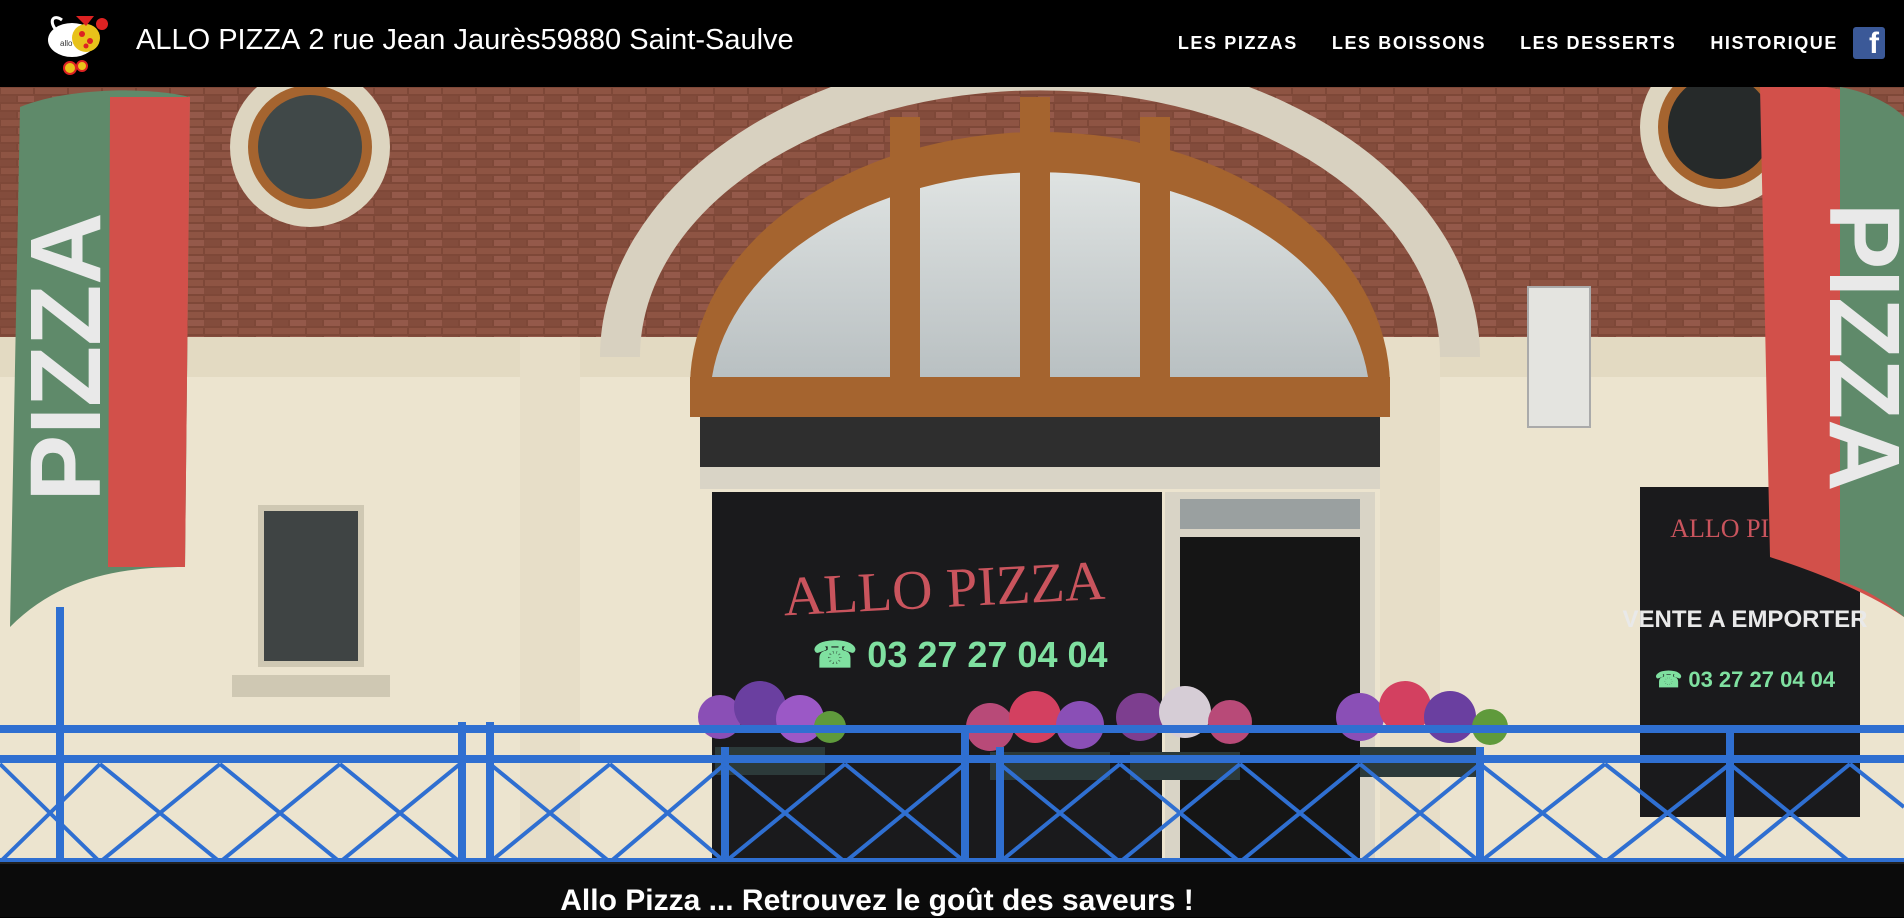 This screenshot has width=1904, height=918. I want to click on svg-text: allo, so click(66, 43).